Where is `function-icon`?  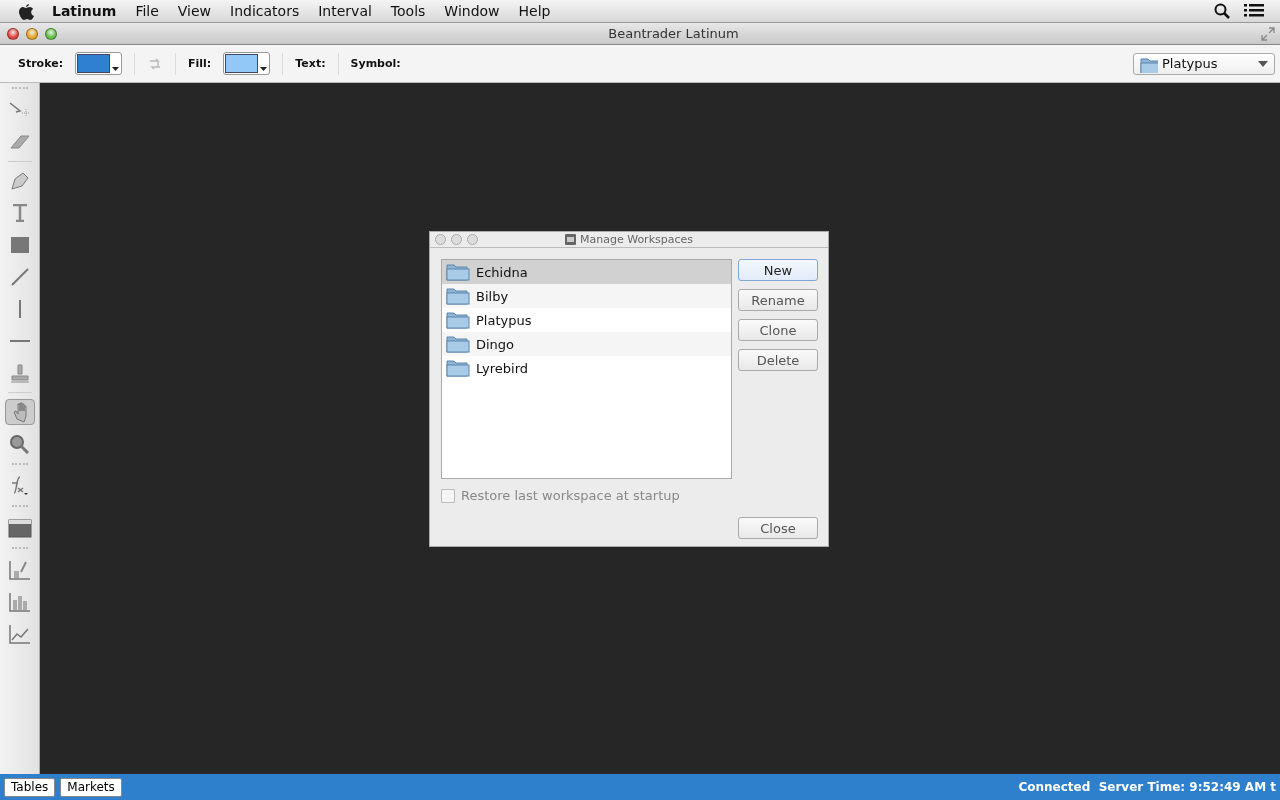
function-icon is located at coordinates (19, 486).